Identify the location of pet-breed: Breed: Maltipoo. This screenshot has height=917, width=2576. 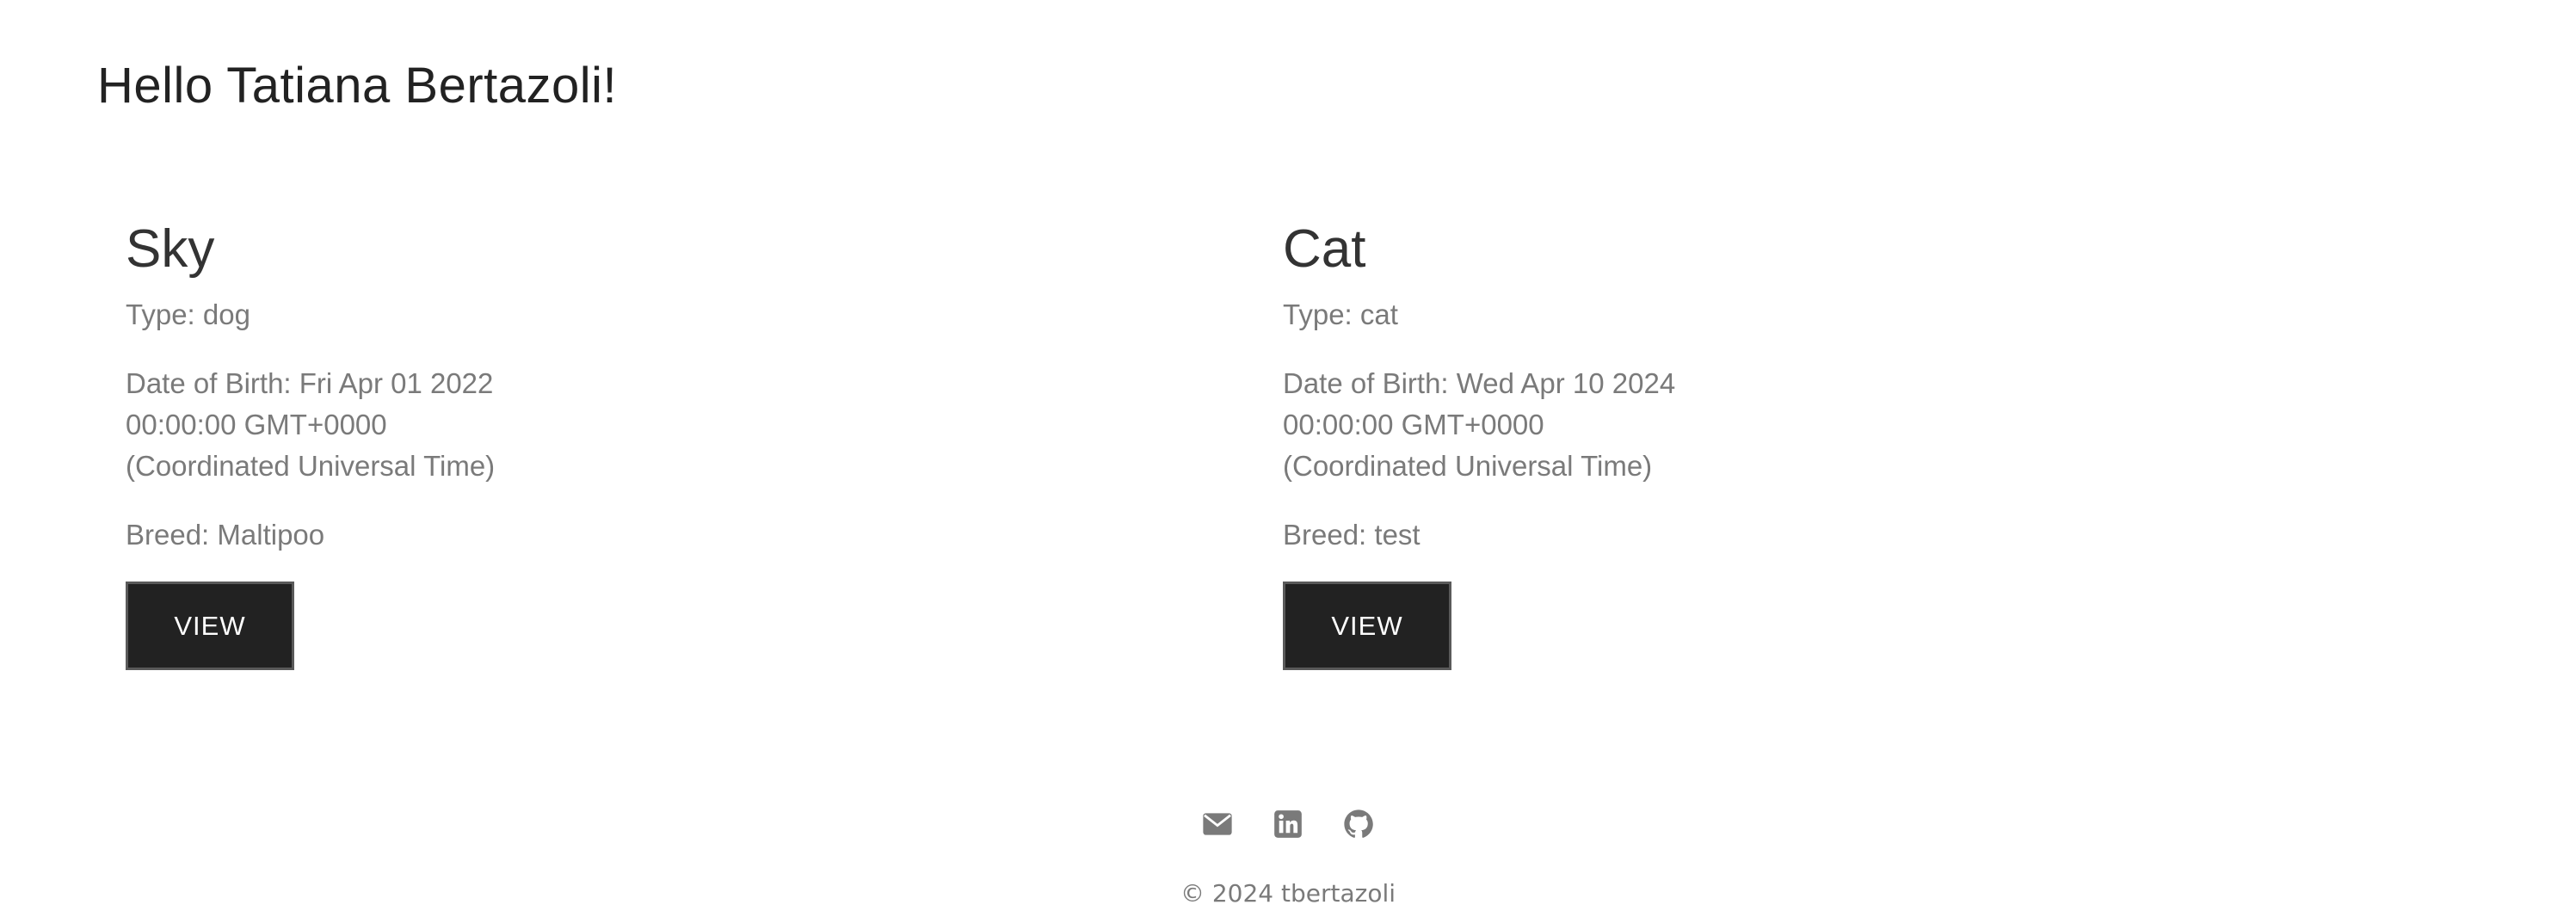
(225, 535).